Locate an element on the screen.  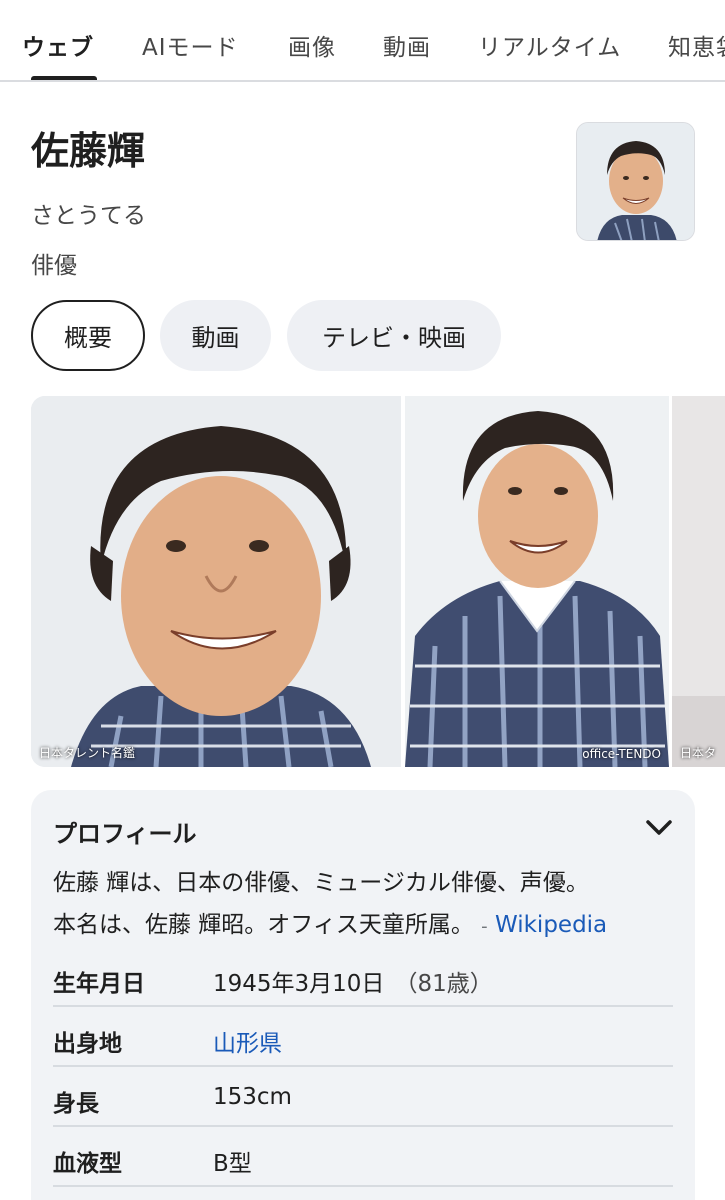
description-line: 本名は、佐藤 輝昭。オフィス天童所属。 is located at coordinates (263, 925).